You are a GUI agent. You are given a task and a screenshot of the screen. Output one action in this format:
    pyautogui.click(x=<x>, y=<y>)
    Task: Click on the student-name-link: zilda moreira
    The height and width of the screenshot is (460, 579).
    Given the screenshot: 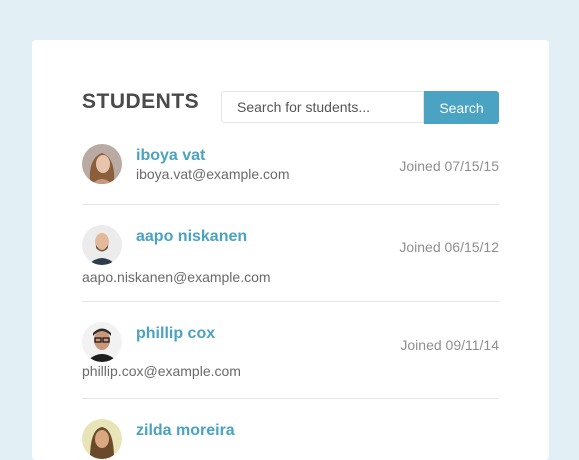 What is the action you would take?
    pyautogui.click(x=185, y=431)
    